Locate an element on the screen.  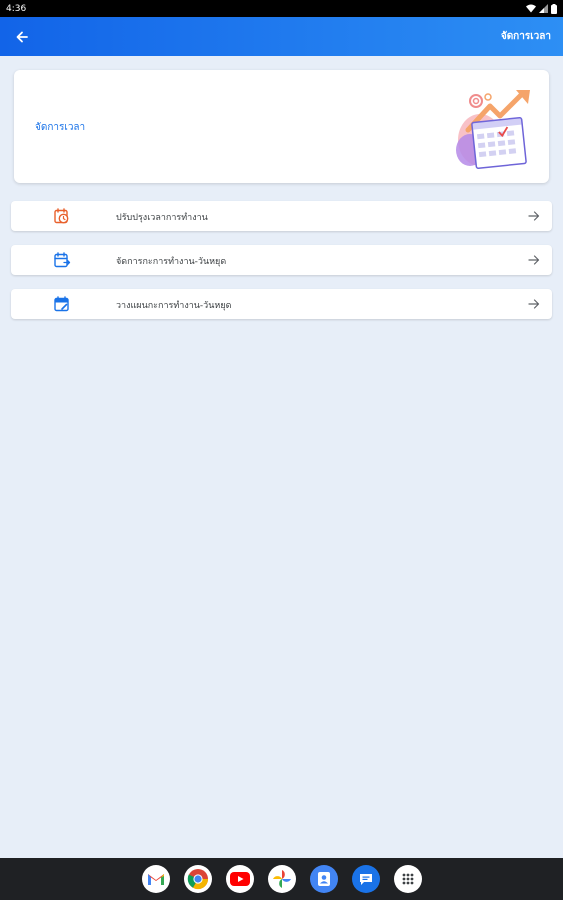
menu-item-adjust-work-time: ปรับปรุงเวลาการทำงาน is located at coordinates (281, 216).